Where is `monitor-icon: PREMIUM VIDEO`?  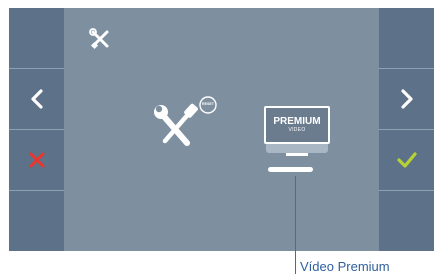
monitor-icon: PREMIUM VIDEO is located at coordinates (297, 125).